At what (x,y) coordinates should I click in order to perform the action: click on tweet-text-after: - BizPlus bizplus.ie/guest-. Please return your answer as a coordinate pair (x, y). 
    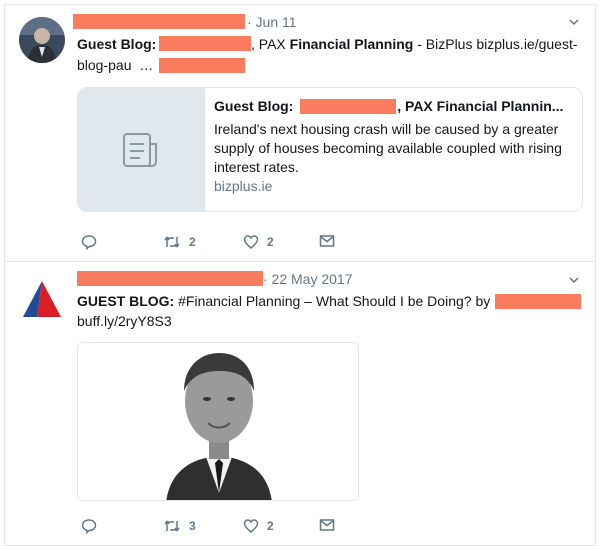
    Looking at the image, I should click on (495, 44).